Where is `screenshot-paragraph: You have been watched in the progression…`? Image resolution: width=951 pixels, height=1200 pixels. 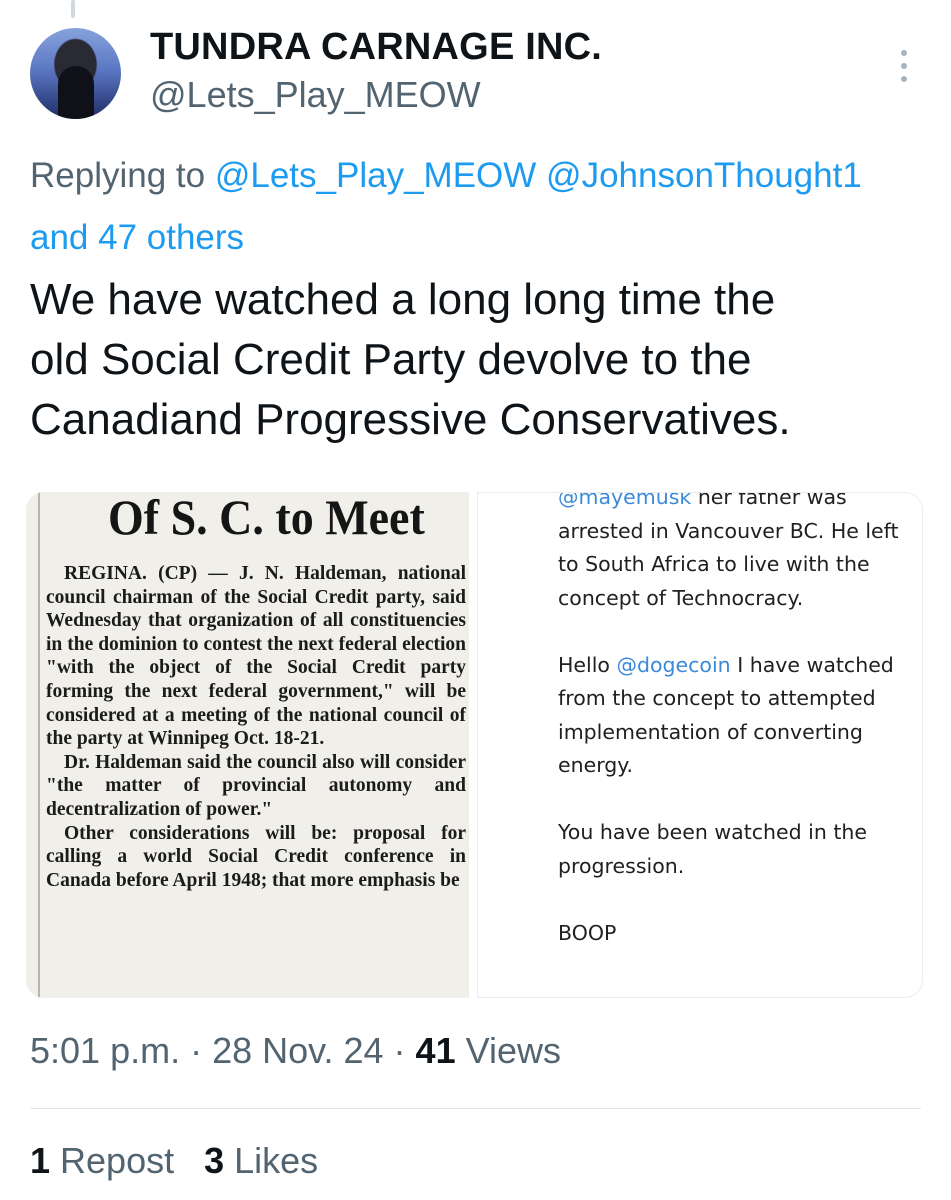
screenshot-paragraph: You have been watched in the progression… is located at coordinates (713, 849).